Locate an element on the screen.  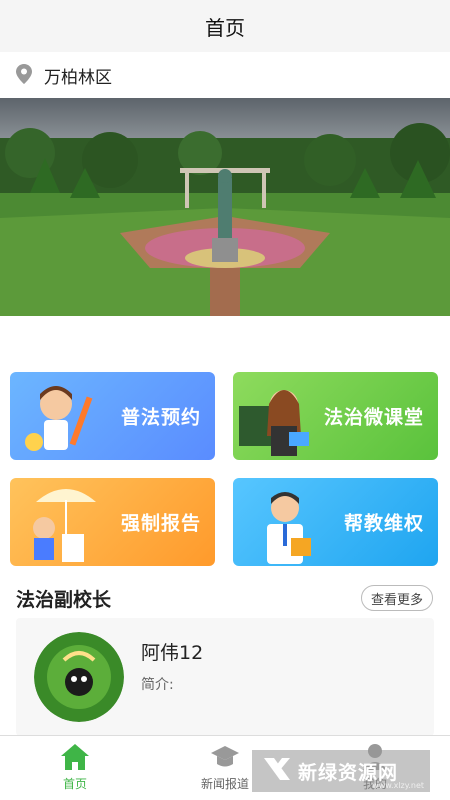
tab-home: 首页 is located at coordinates (75, 768).